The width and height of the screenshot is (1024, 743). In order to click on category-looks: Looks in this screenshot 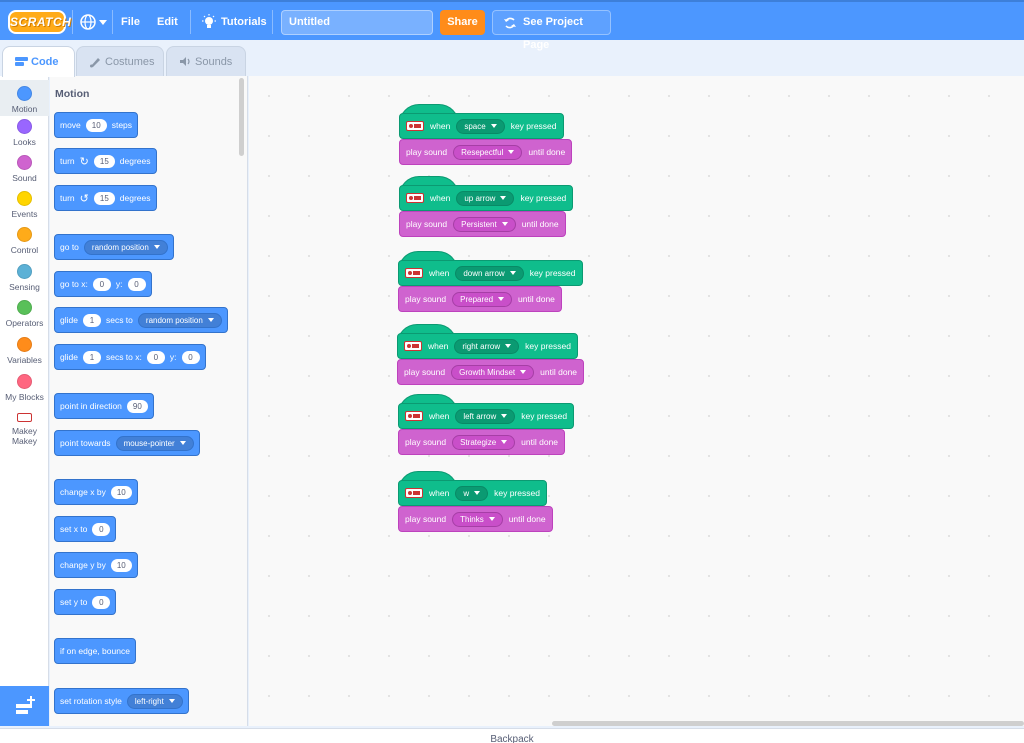, I will do `click(24, 135)`.